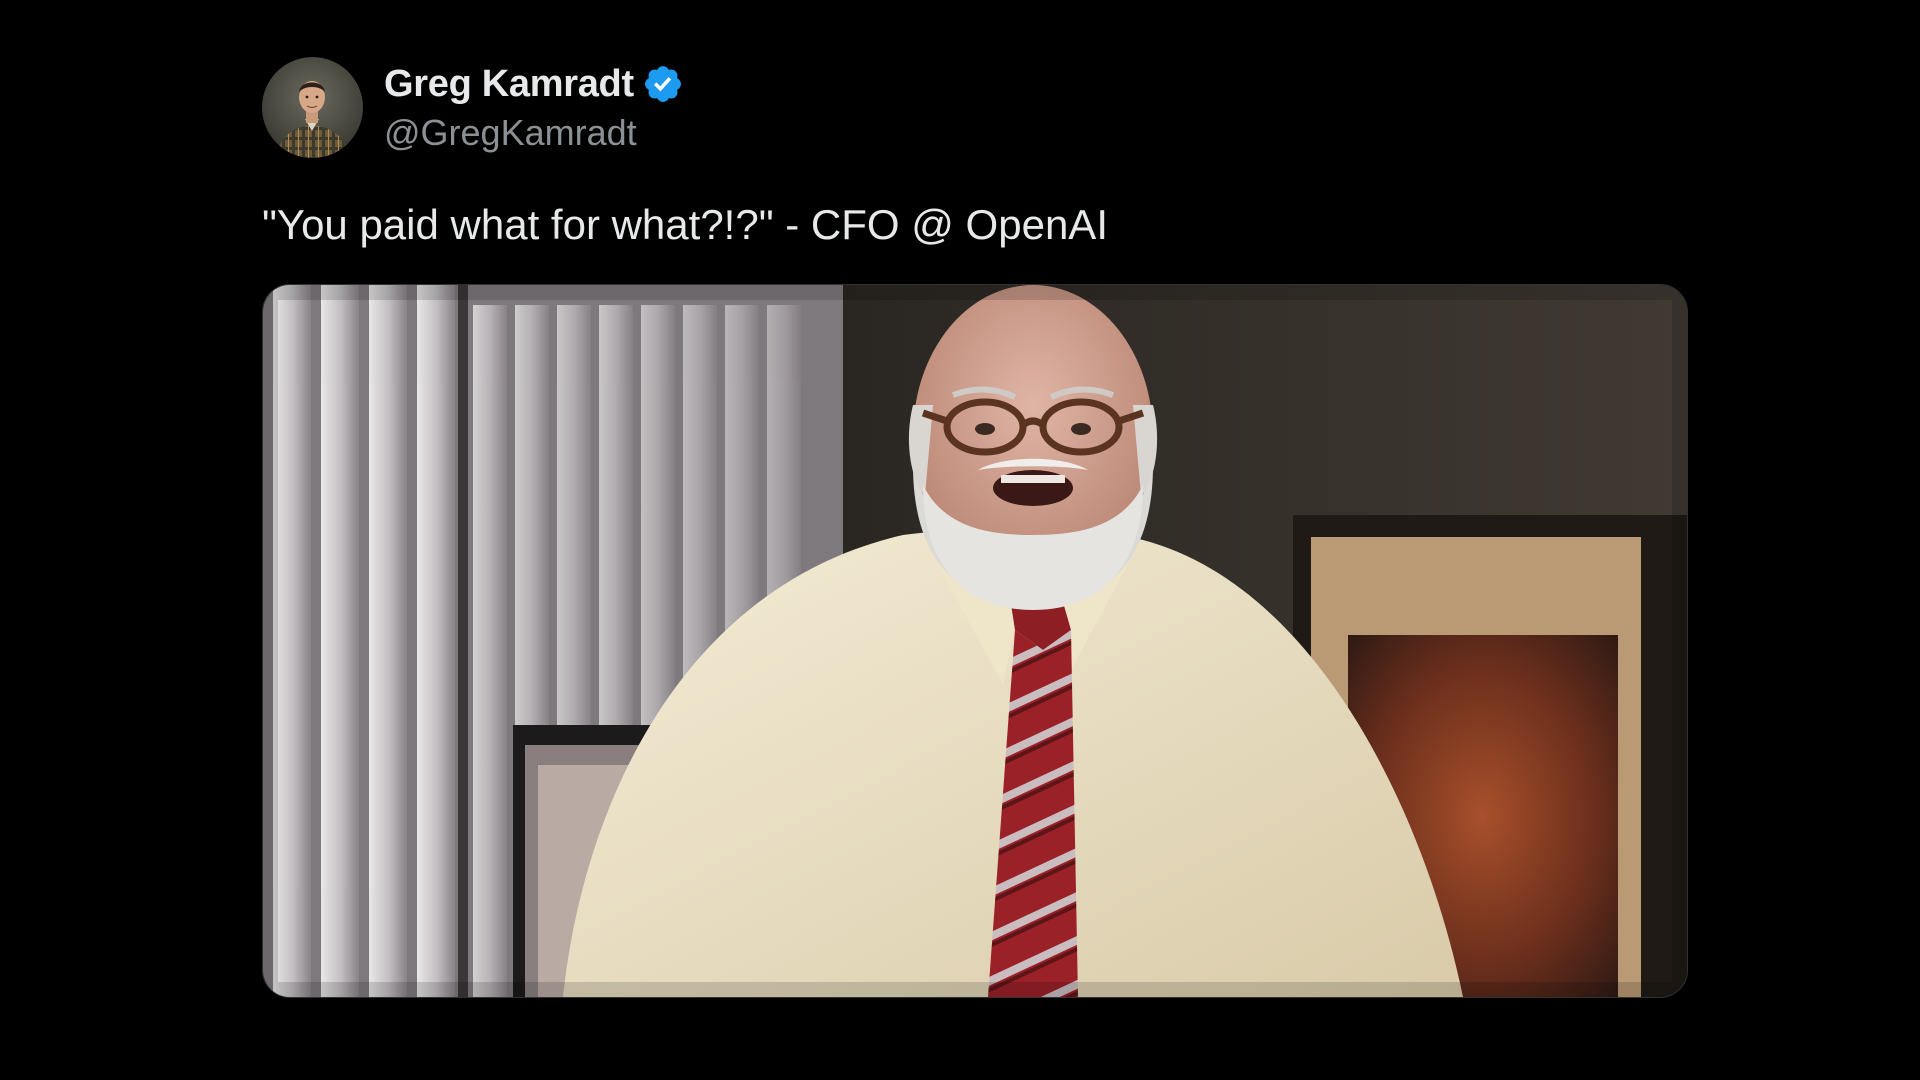 The image size is (1920, 1080). I want to click on name-line: Greg Kamradt, so click(534, 84).